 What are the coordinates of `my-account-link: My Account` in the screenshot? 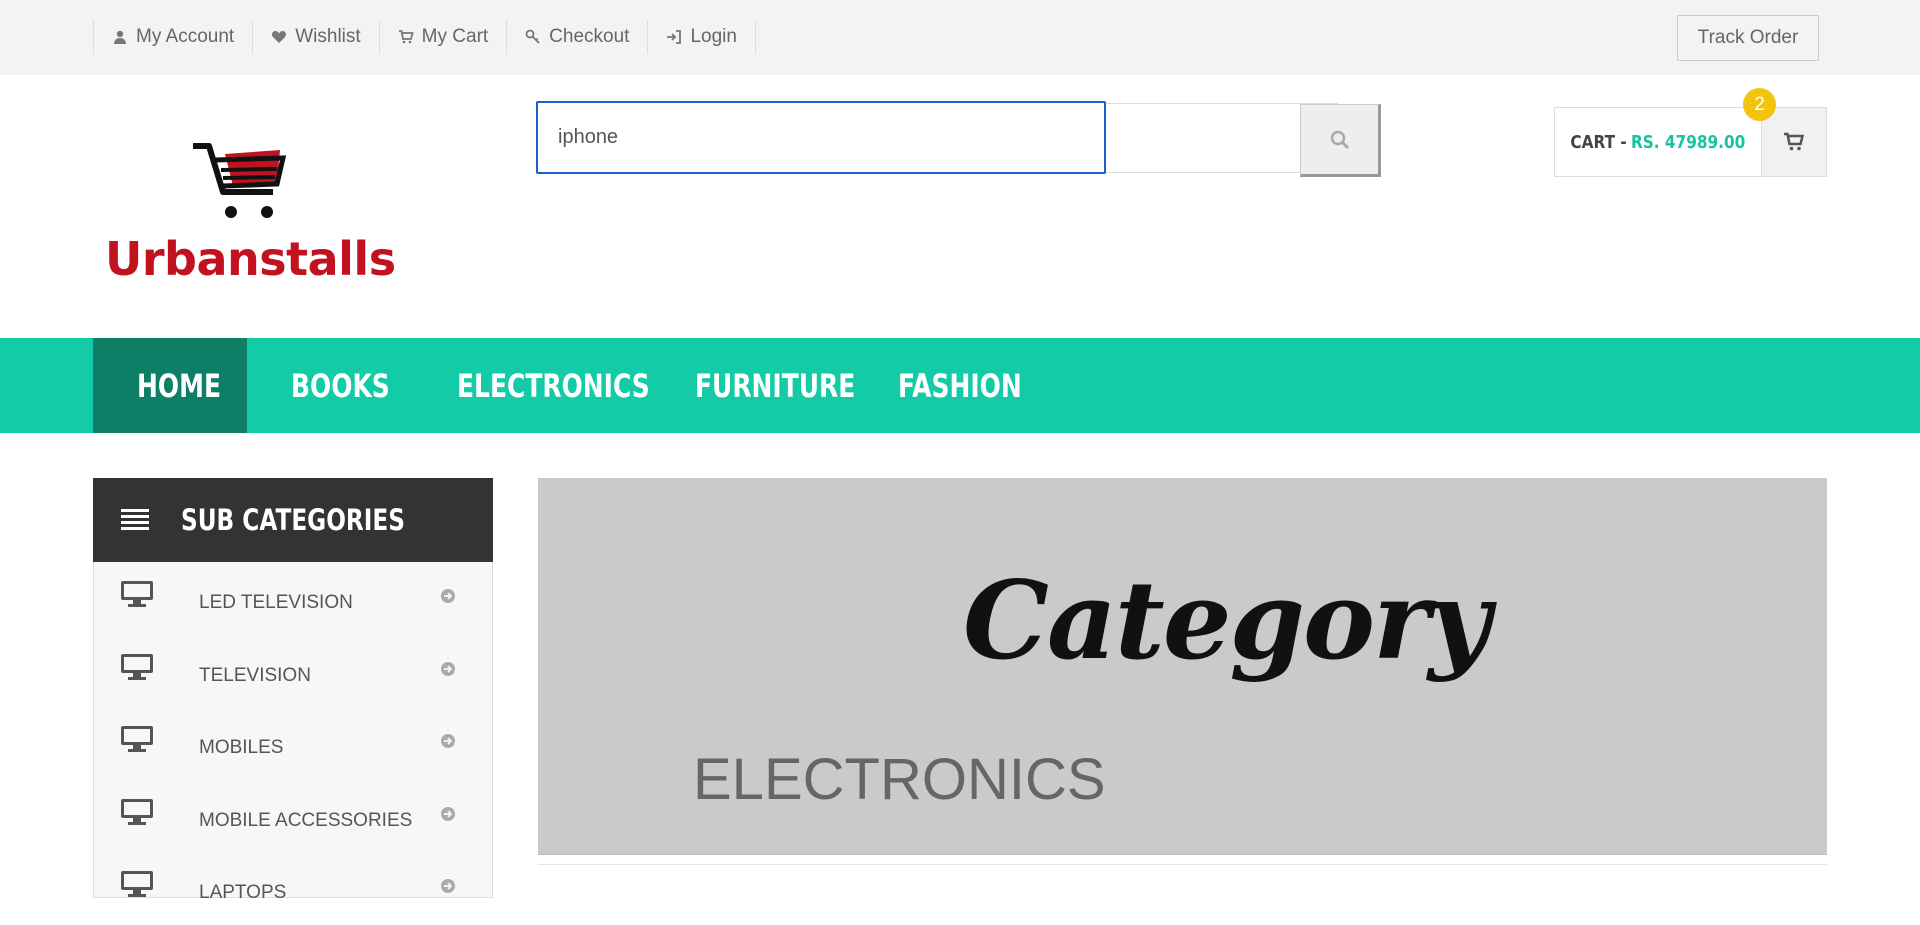 It's located at (172, 37).